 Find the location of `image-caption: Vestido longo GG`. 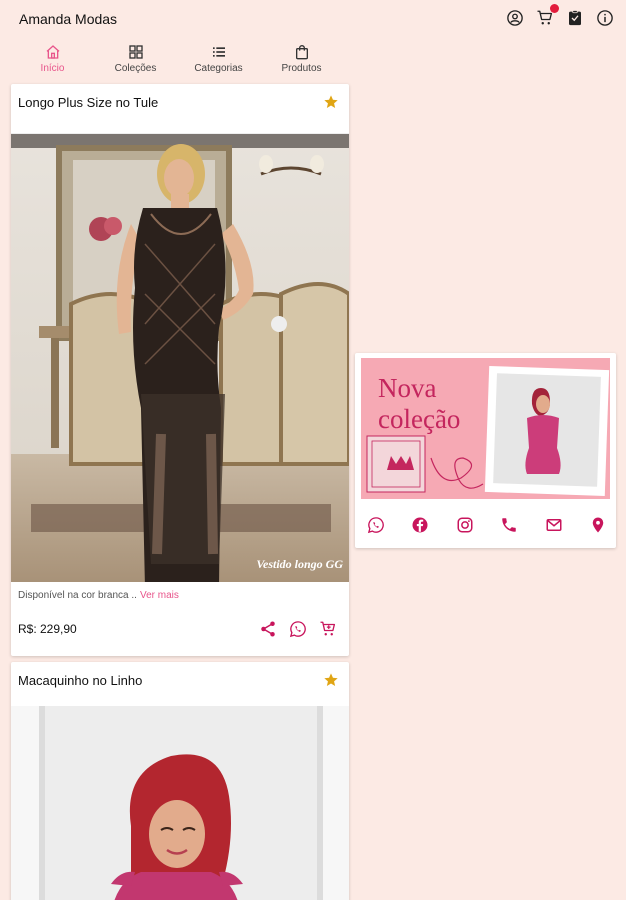

image-caption: Vestido longo GG is located at coordinates (299, 564).